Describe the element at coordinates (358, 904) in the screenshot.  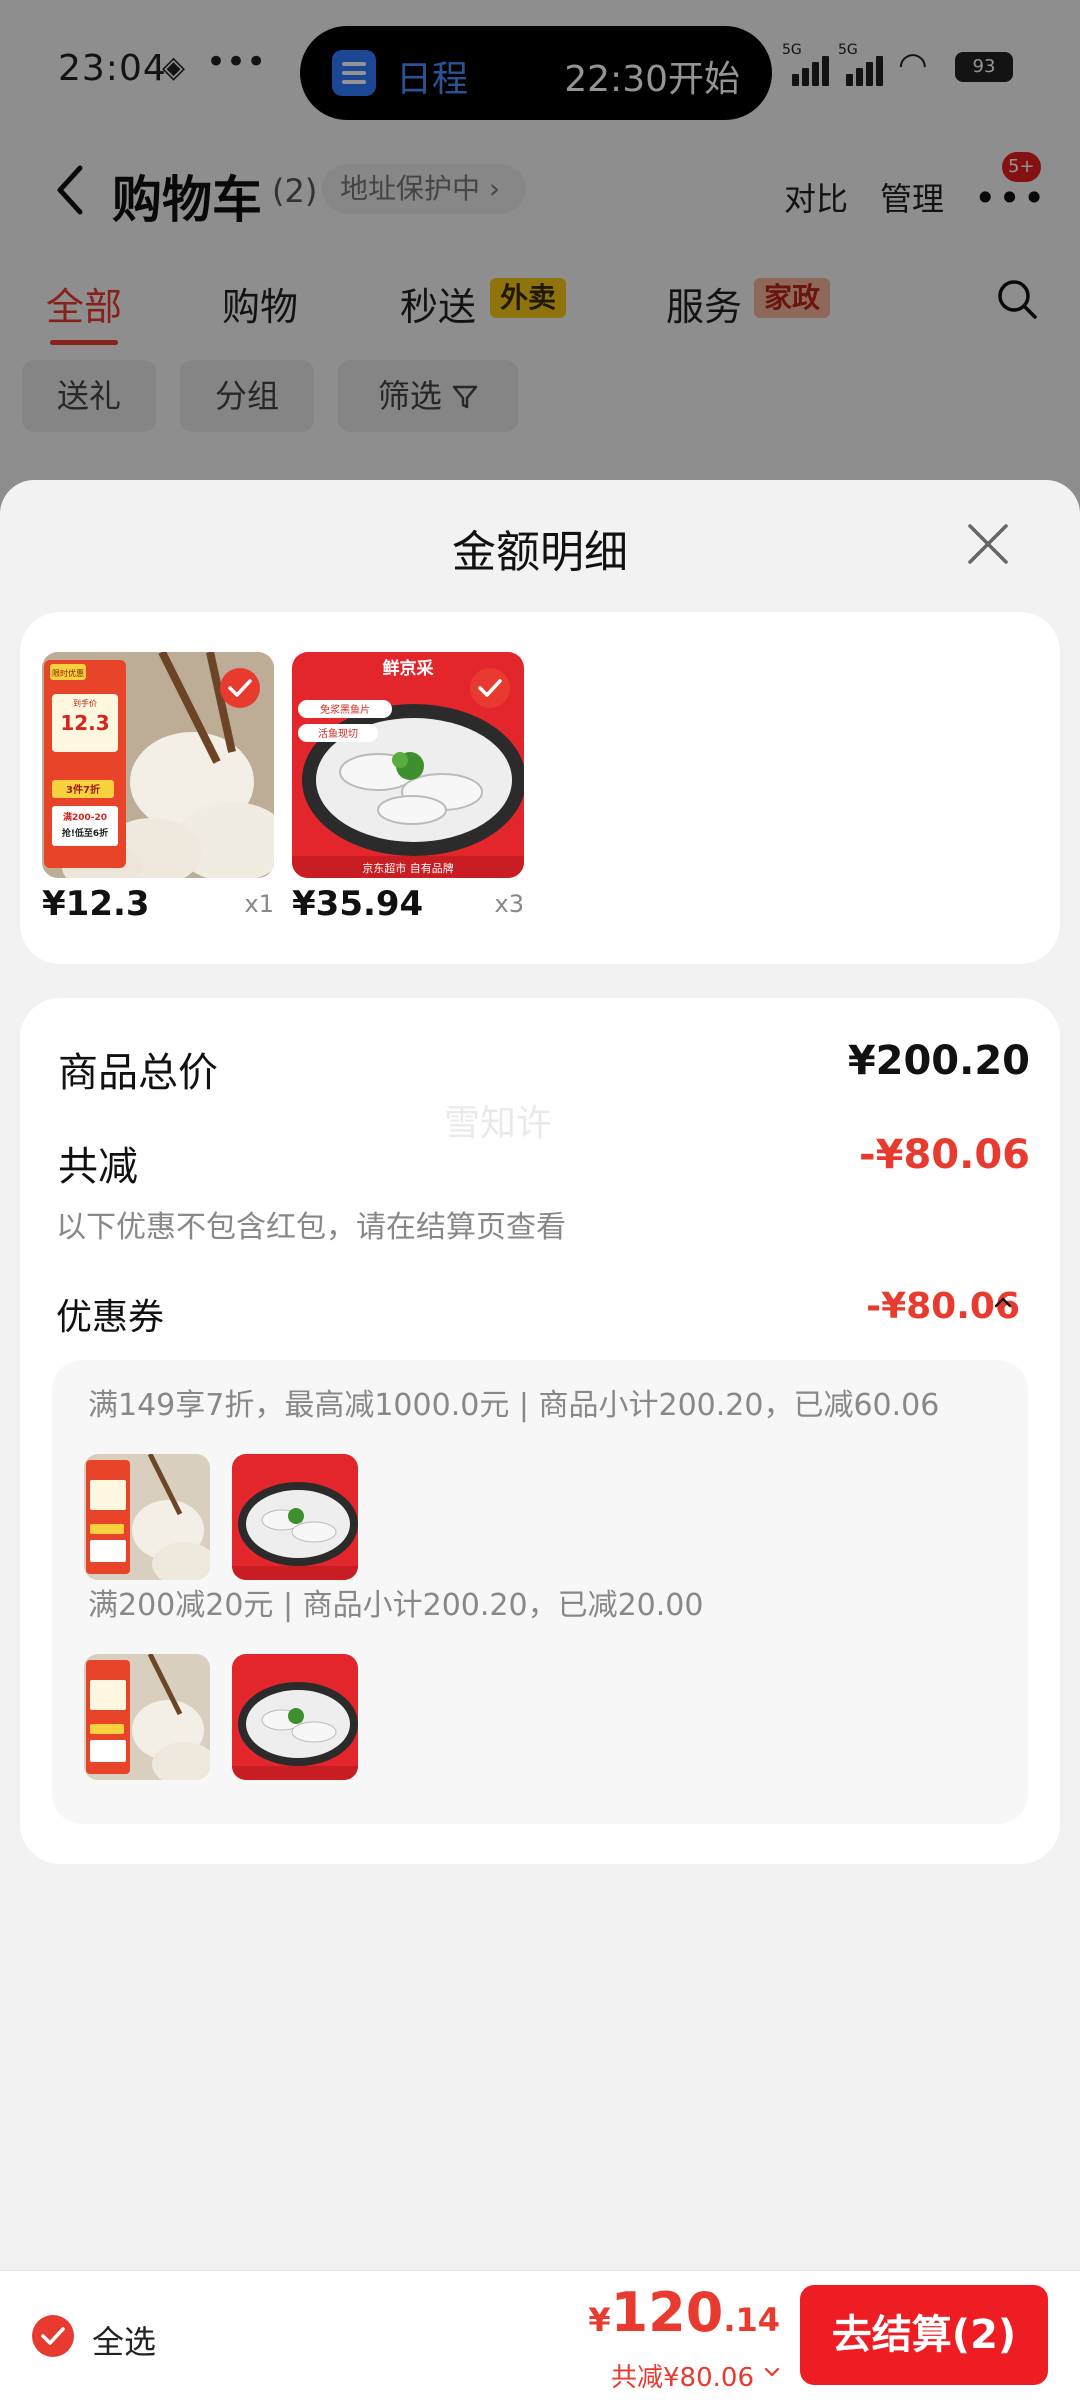
I see `item-price: ¥35.94` at that location.